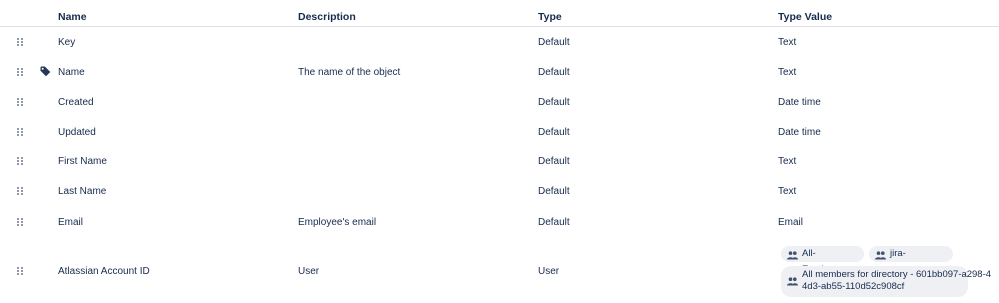 This screenshot has width=999, height=303. Describe the element at coordinates (82, 161) in the screenshot. I see `attribute-name: First Name` at that location.